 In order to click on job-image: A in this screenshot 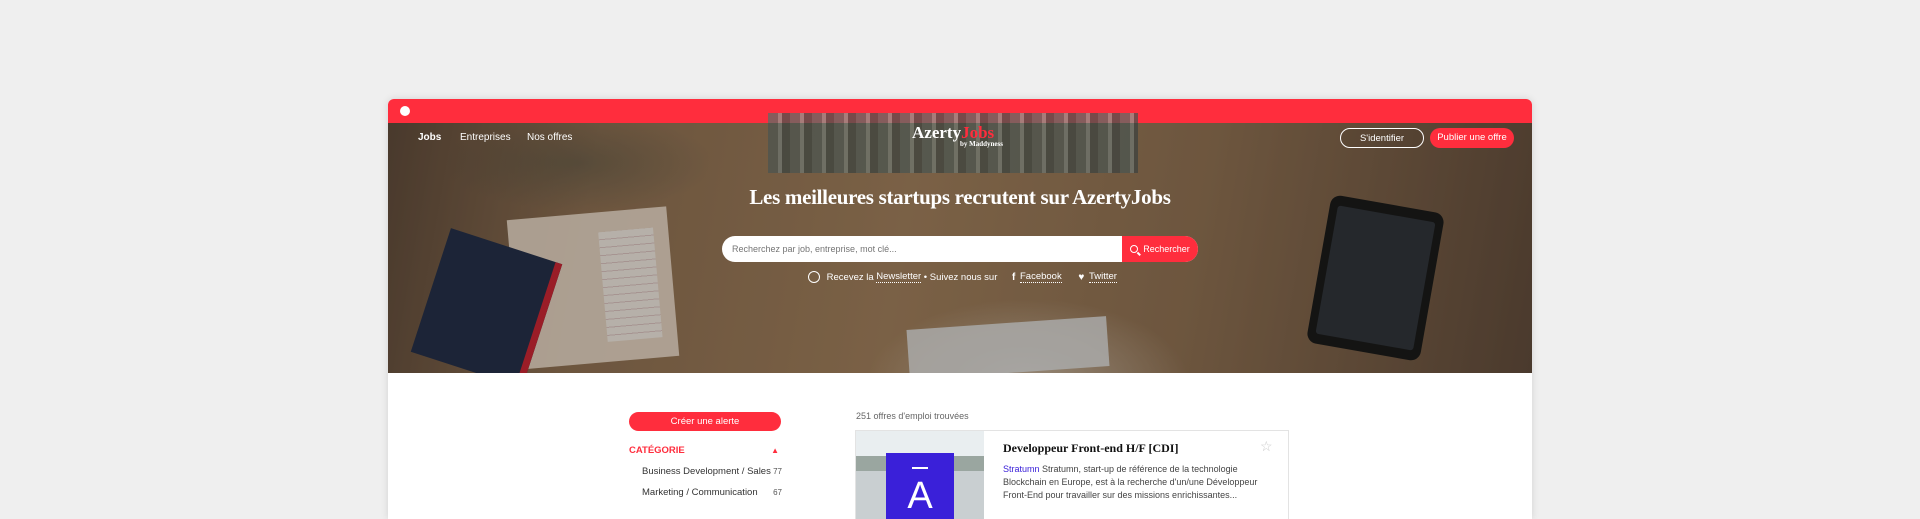, I will do `click(920, 475)`.